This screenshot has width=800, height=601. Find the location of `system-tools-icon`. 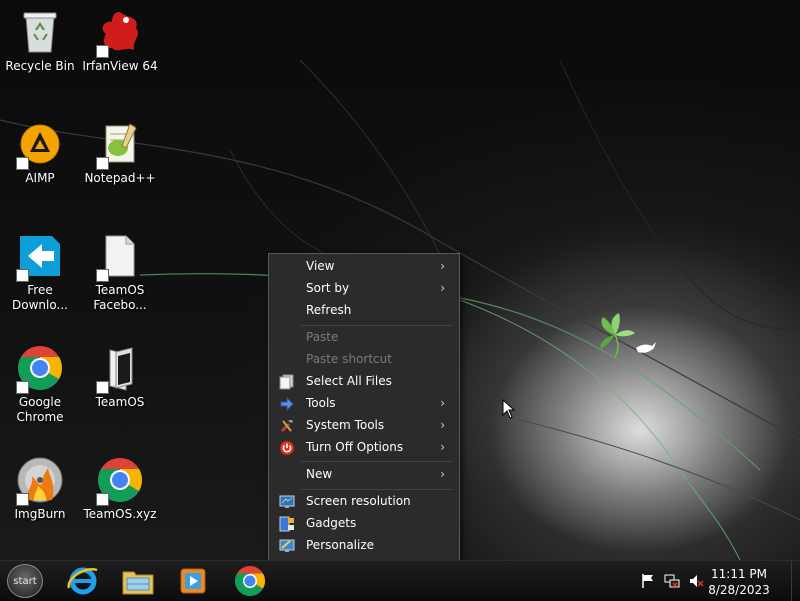

system-tools-icon is located at coordinates (287, 426).